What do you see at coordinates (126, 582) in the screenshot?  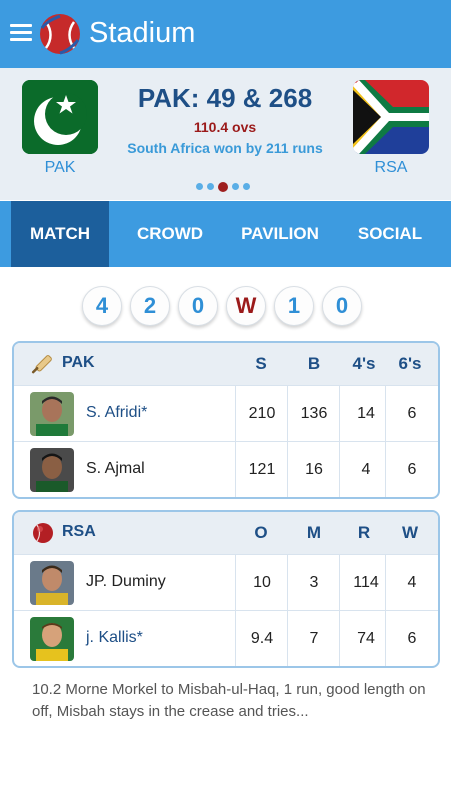 I see `bowler-name: JP. Duminy` at bounding box center [126, 582].